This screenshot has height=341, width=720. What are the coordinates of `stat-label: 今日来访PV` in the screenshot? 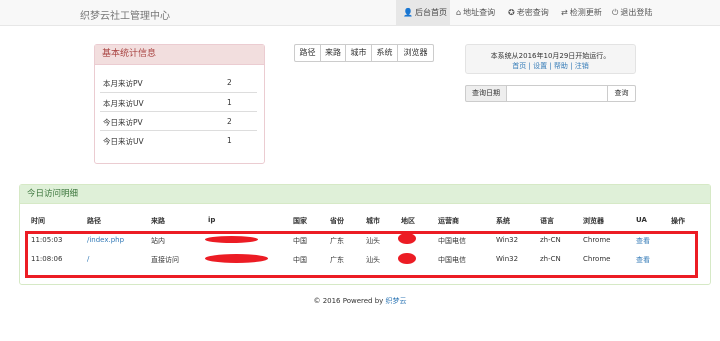 It's located at (123, 122).